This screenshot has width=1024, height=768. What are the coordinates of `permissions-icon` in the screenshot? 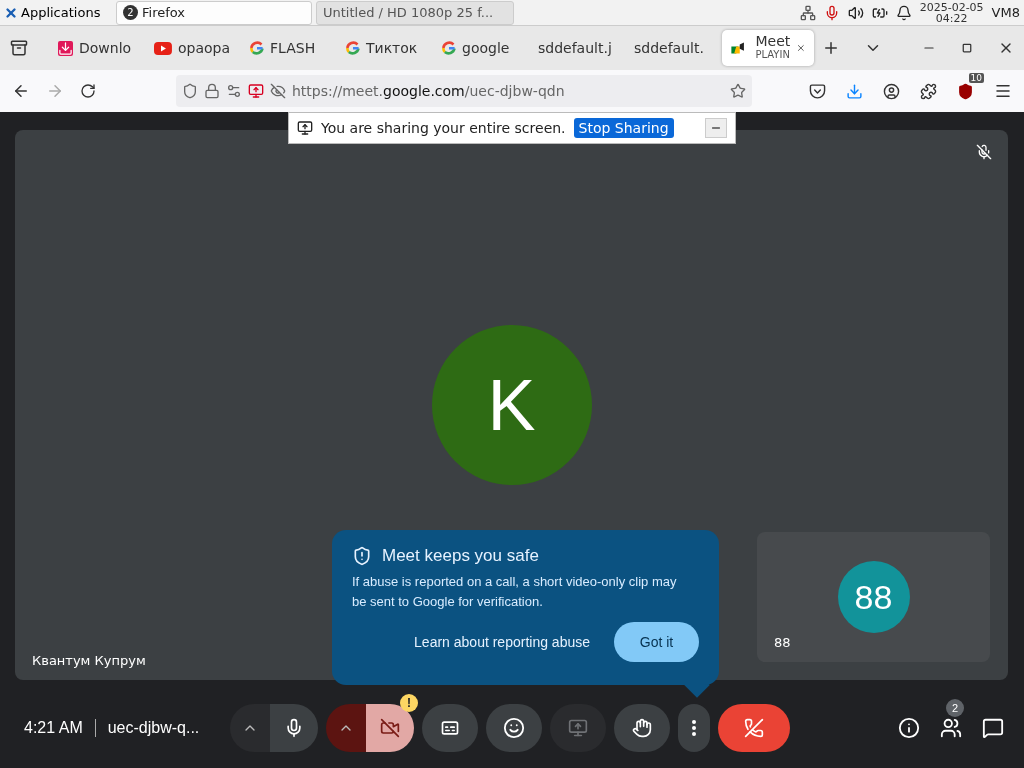 It's located at (234, 91).